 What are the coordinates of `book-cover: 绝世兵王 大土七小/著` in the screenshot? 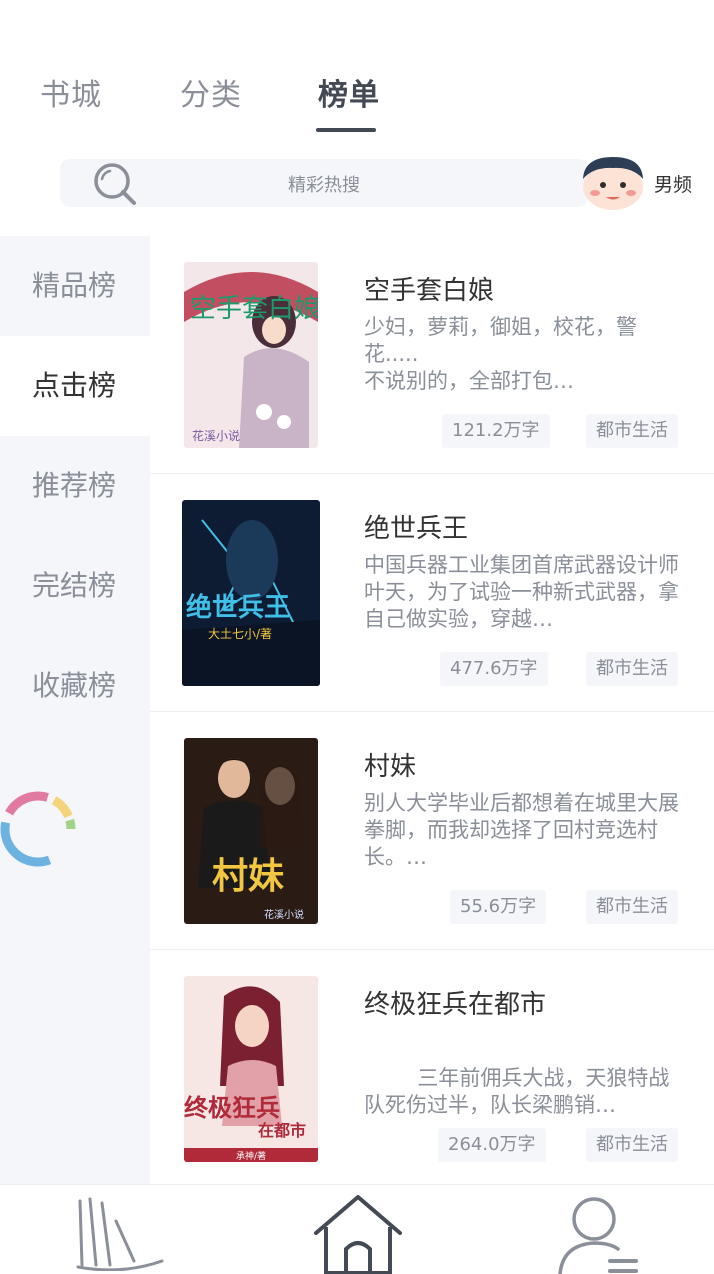 It's located at (251, 593).